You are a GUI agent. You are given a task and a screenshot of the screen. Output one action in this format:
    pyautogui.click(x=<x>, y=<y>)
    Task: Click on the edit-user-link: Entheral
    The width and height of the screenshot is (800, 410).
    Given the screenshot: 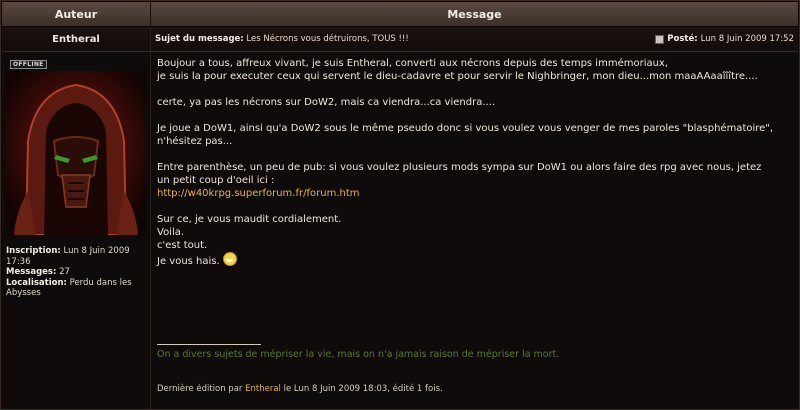 What is the action you would take?
    pyautogui.click(x=263, y=389)
    